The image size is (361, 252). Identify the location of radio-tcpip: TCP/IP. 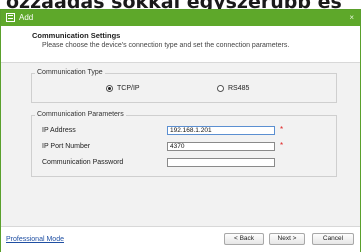
(123, 88).